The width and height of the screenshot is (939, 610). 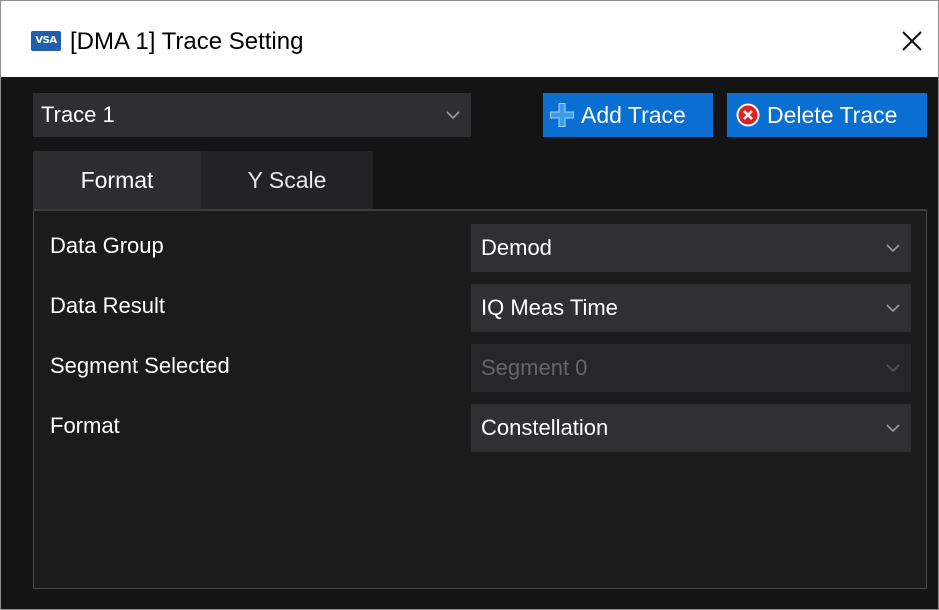 What do you see at coordinates (46, 41) in the screenshot?
I see `vsa-logo-icon: VSA` at bounding box center [46, 41].